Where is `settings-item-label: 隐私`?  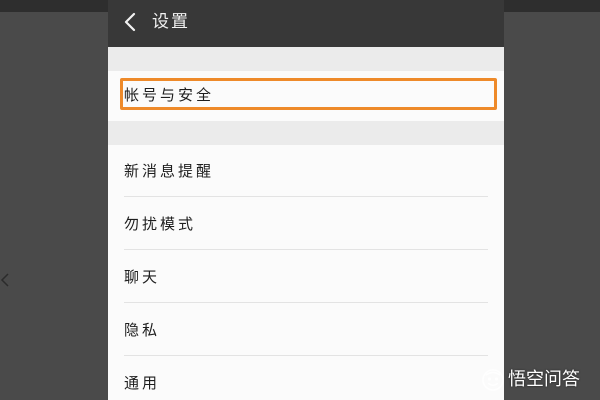 settings-item-label: 隐私 is located at coordinates (142, 330).